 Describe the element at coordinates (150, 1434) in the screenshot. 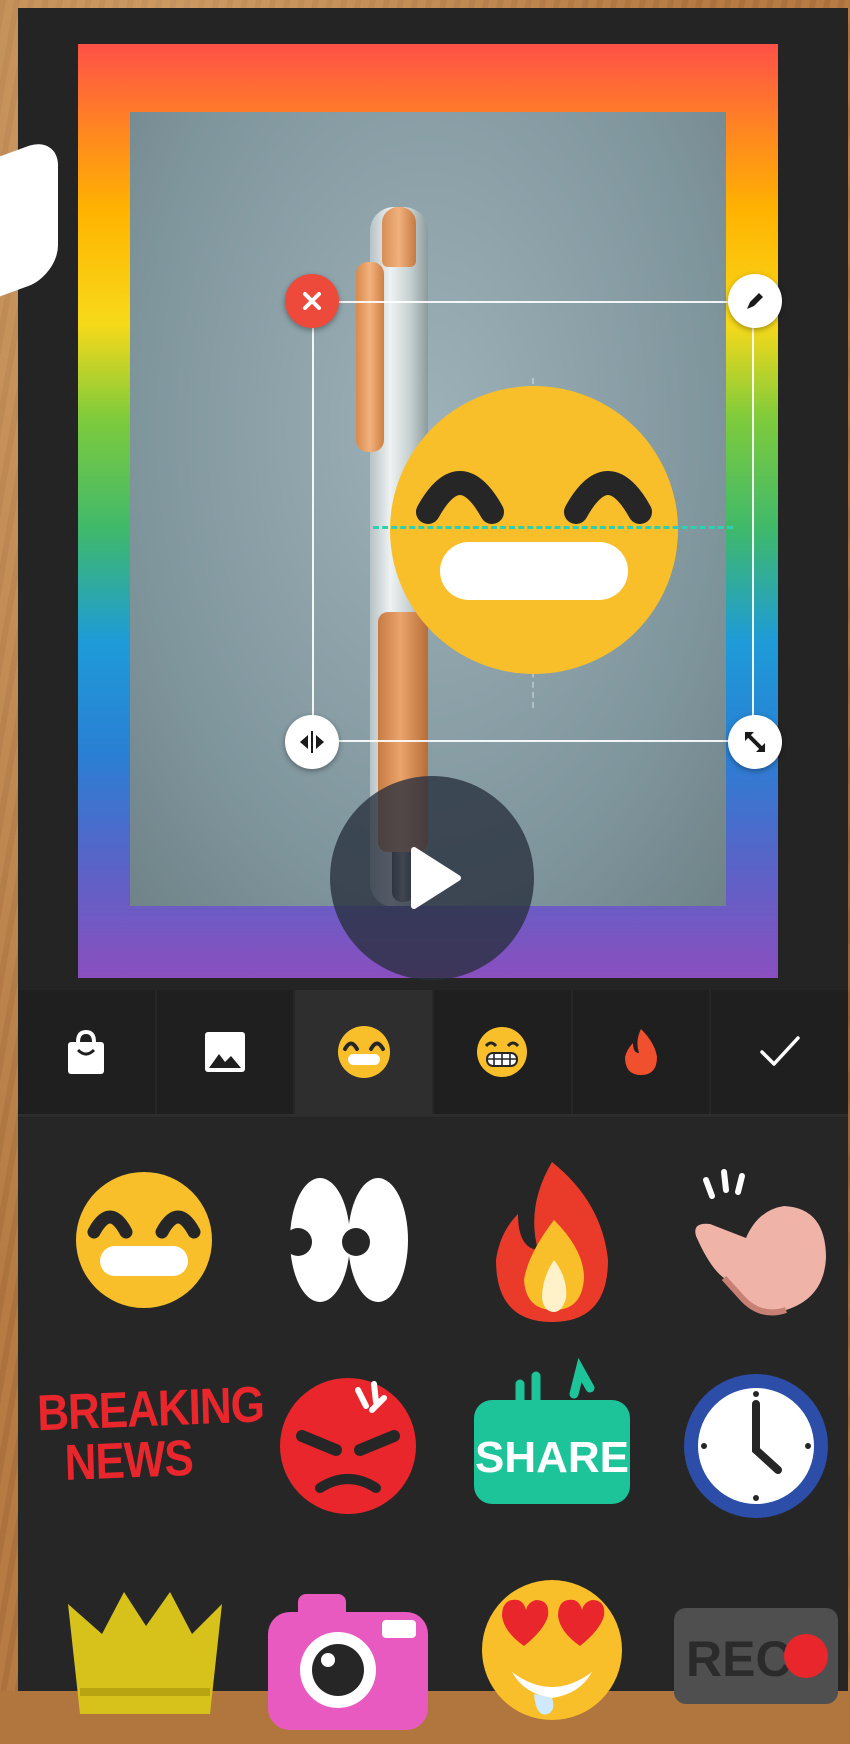

I see `breaking-news-text: BREAKING NEWS` at that location.